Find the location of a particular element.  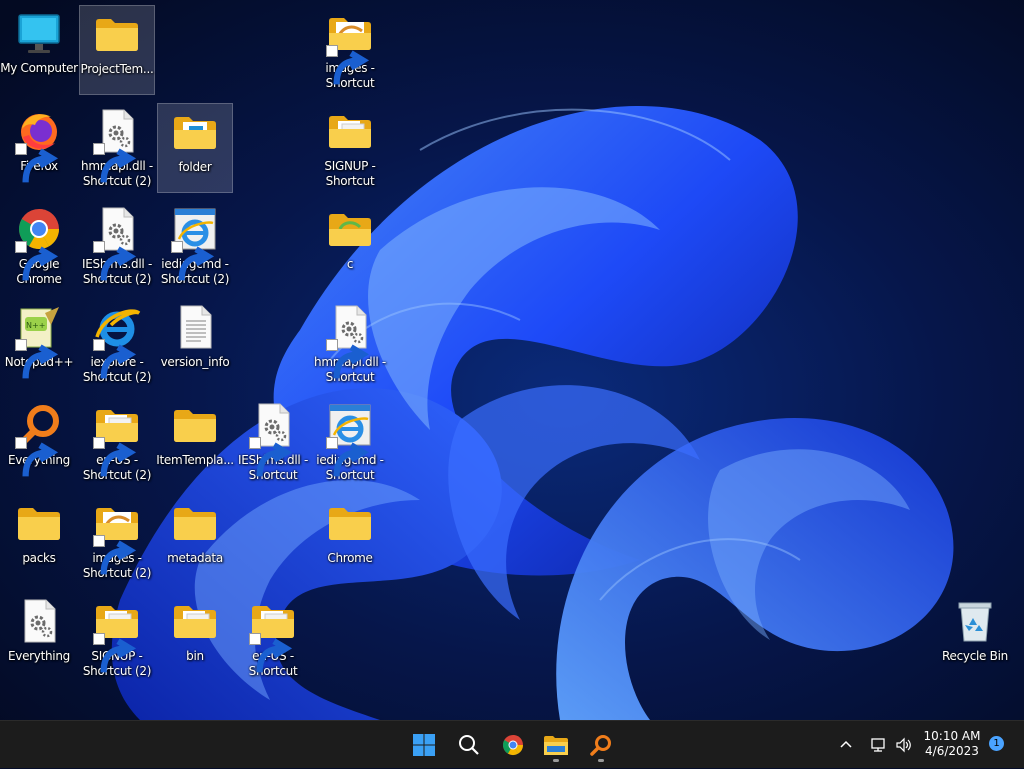

desktop-icon-google-chrome: Google Chrome is located at coordinates (39, 246).